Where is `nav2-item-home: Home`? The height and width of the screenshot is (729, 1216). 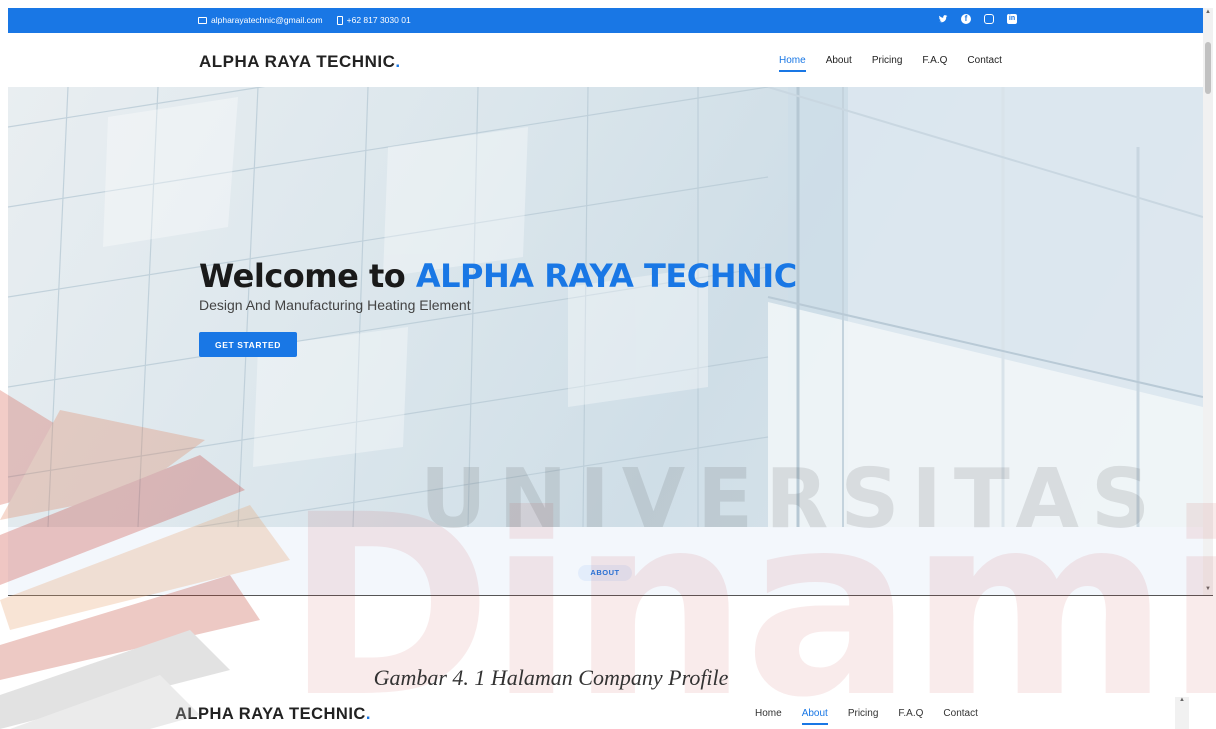 nav2-item-home: Home is located at coordinates (768, 716).